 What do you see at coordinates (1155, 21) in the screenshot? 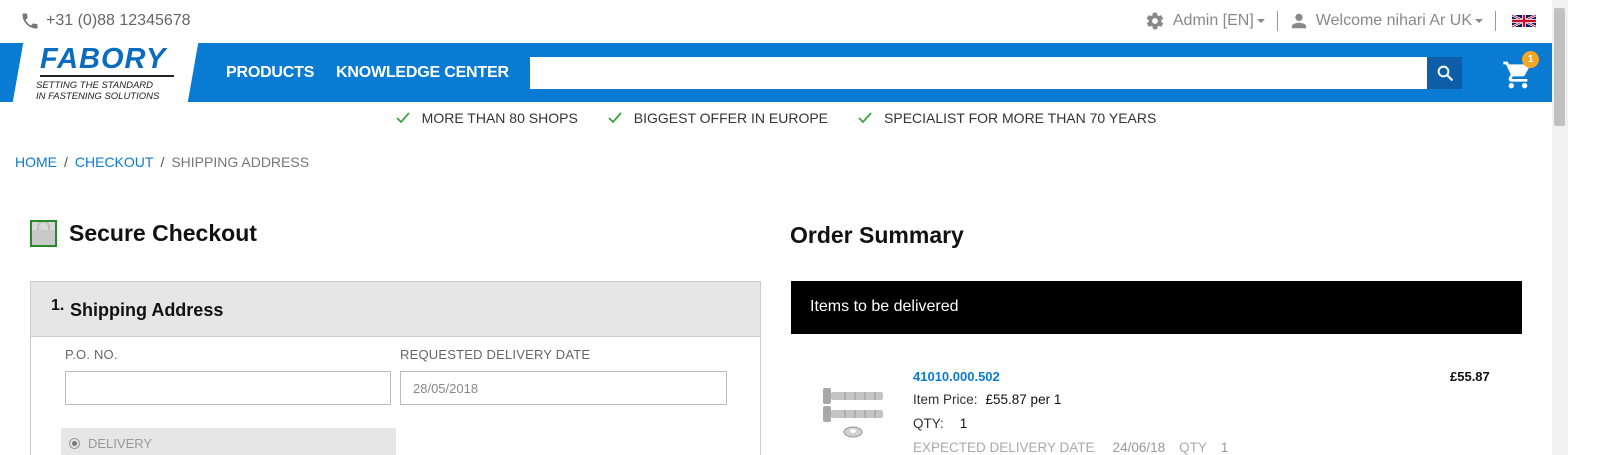
I see `gear-icon` at bounding box center [1155, 21].